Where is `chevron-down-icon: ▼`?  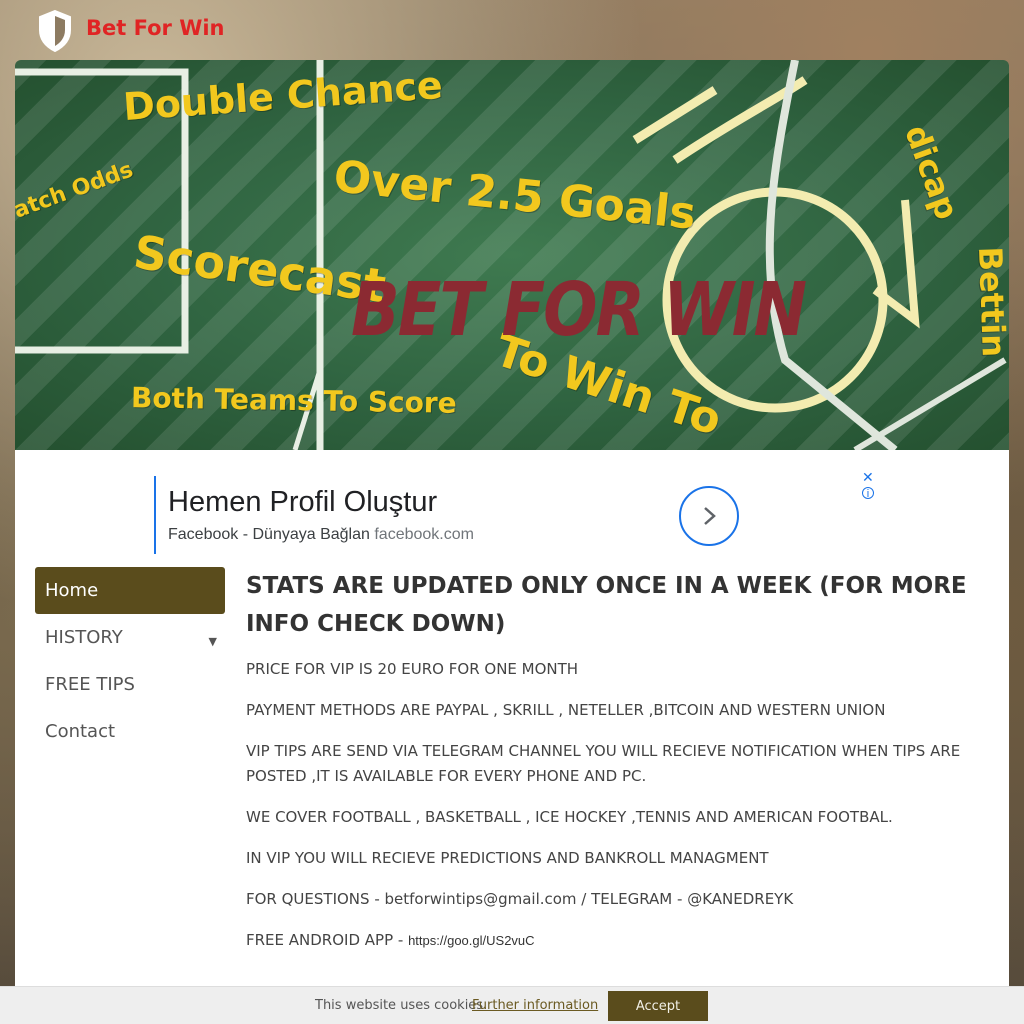 chevron-down-icon: ▼ is located at coordinates (213, 641).